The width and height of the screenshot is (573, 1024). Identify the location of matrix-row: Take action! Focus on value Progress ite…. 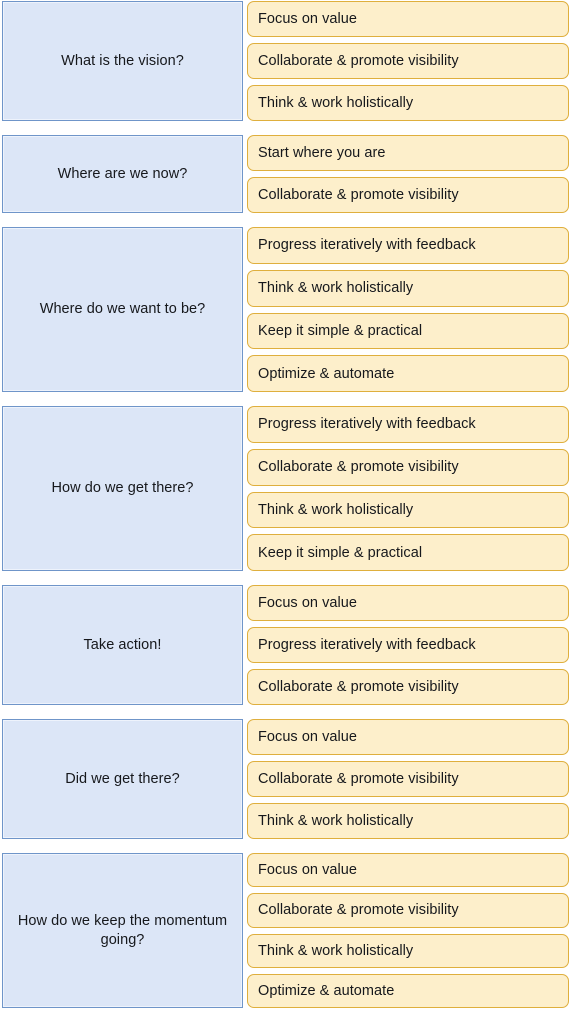
(285, 645).